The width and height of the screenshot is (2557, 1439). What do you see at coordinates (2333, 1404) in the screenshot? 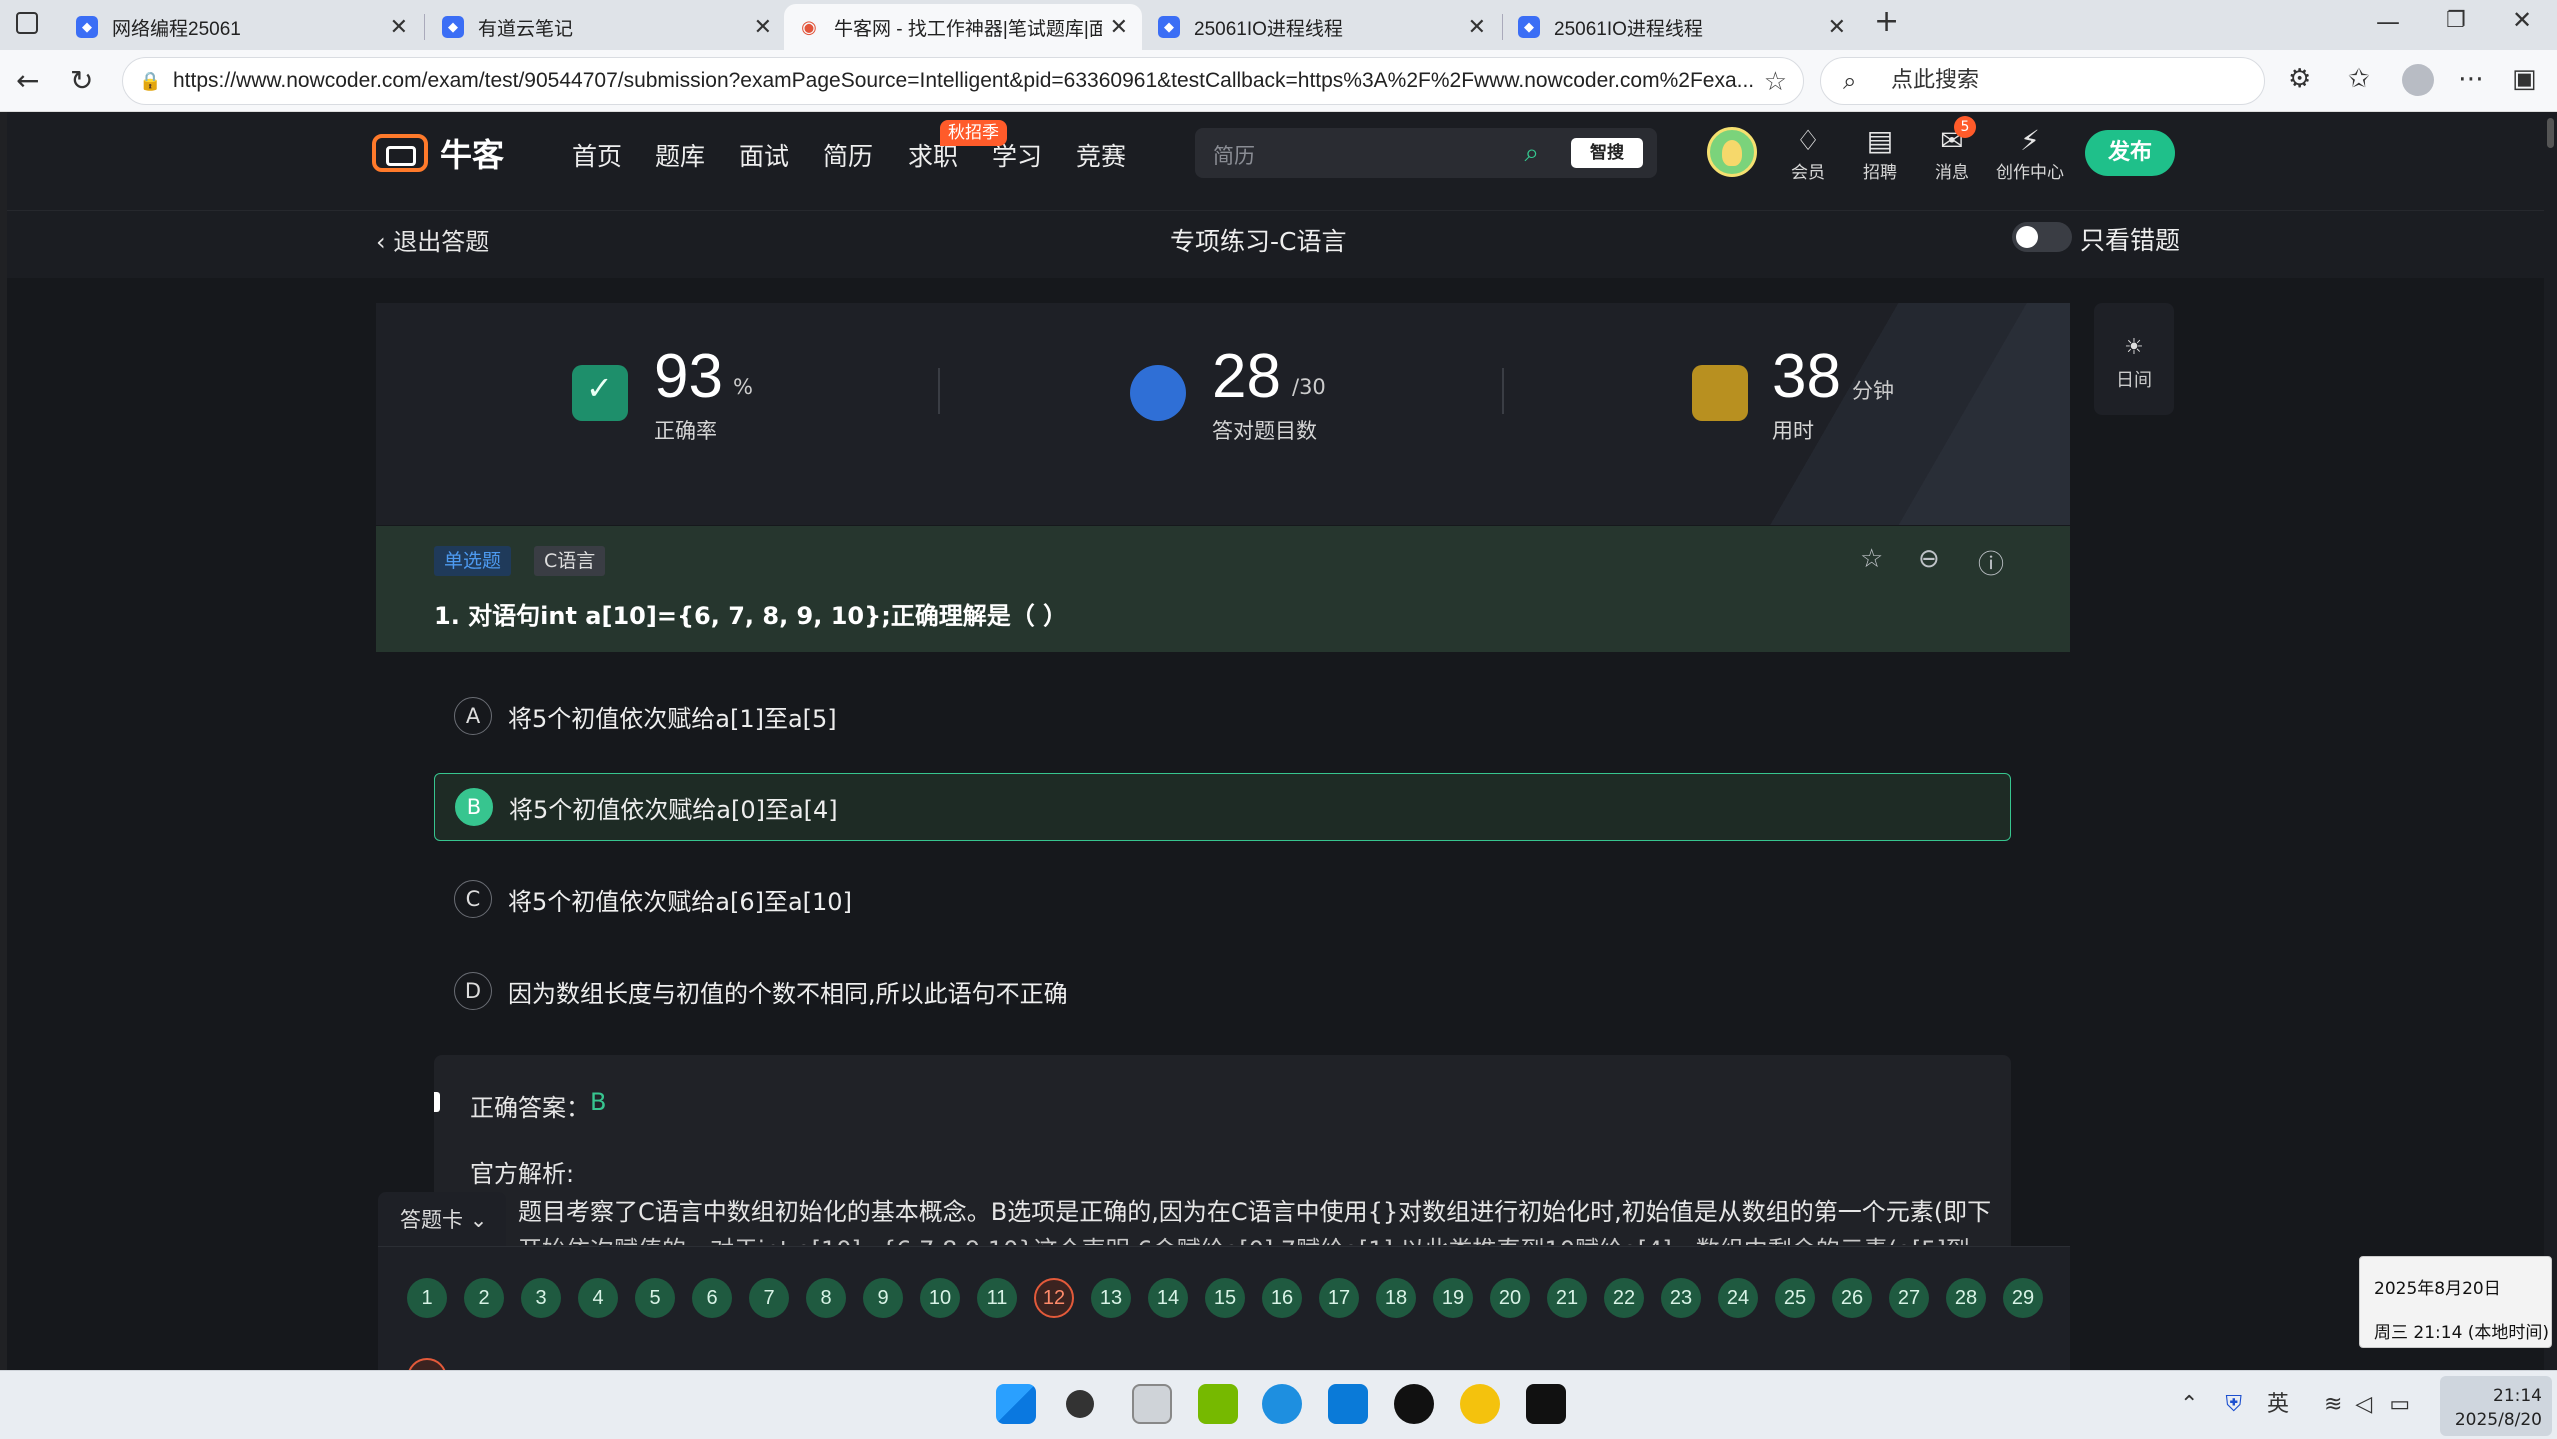
I see `wifi-icon: ≋` at bounding box center [2333, 1404].